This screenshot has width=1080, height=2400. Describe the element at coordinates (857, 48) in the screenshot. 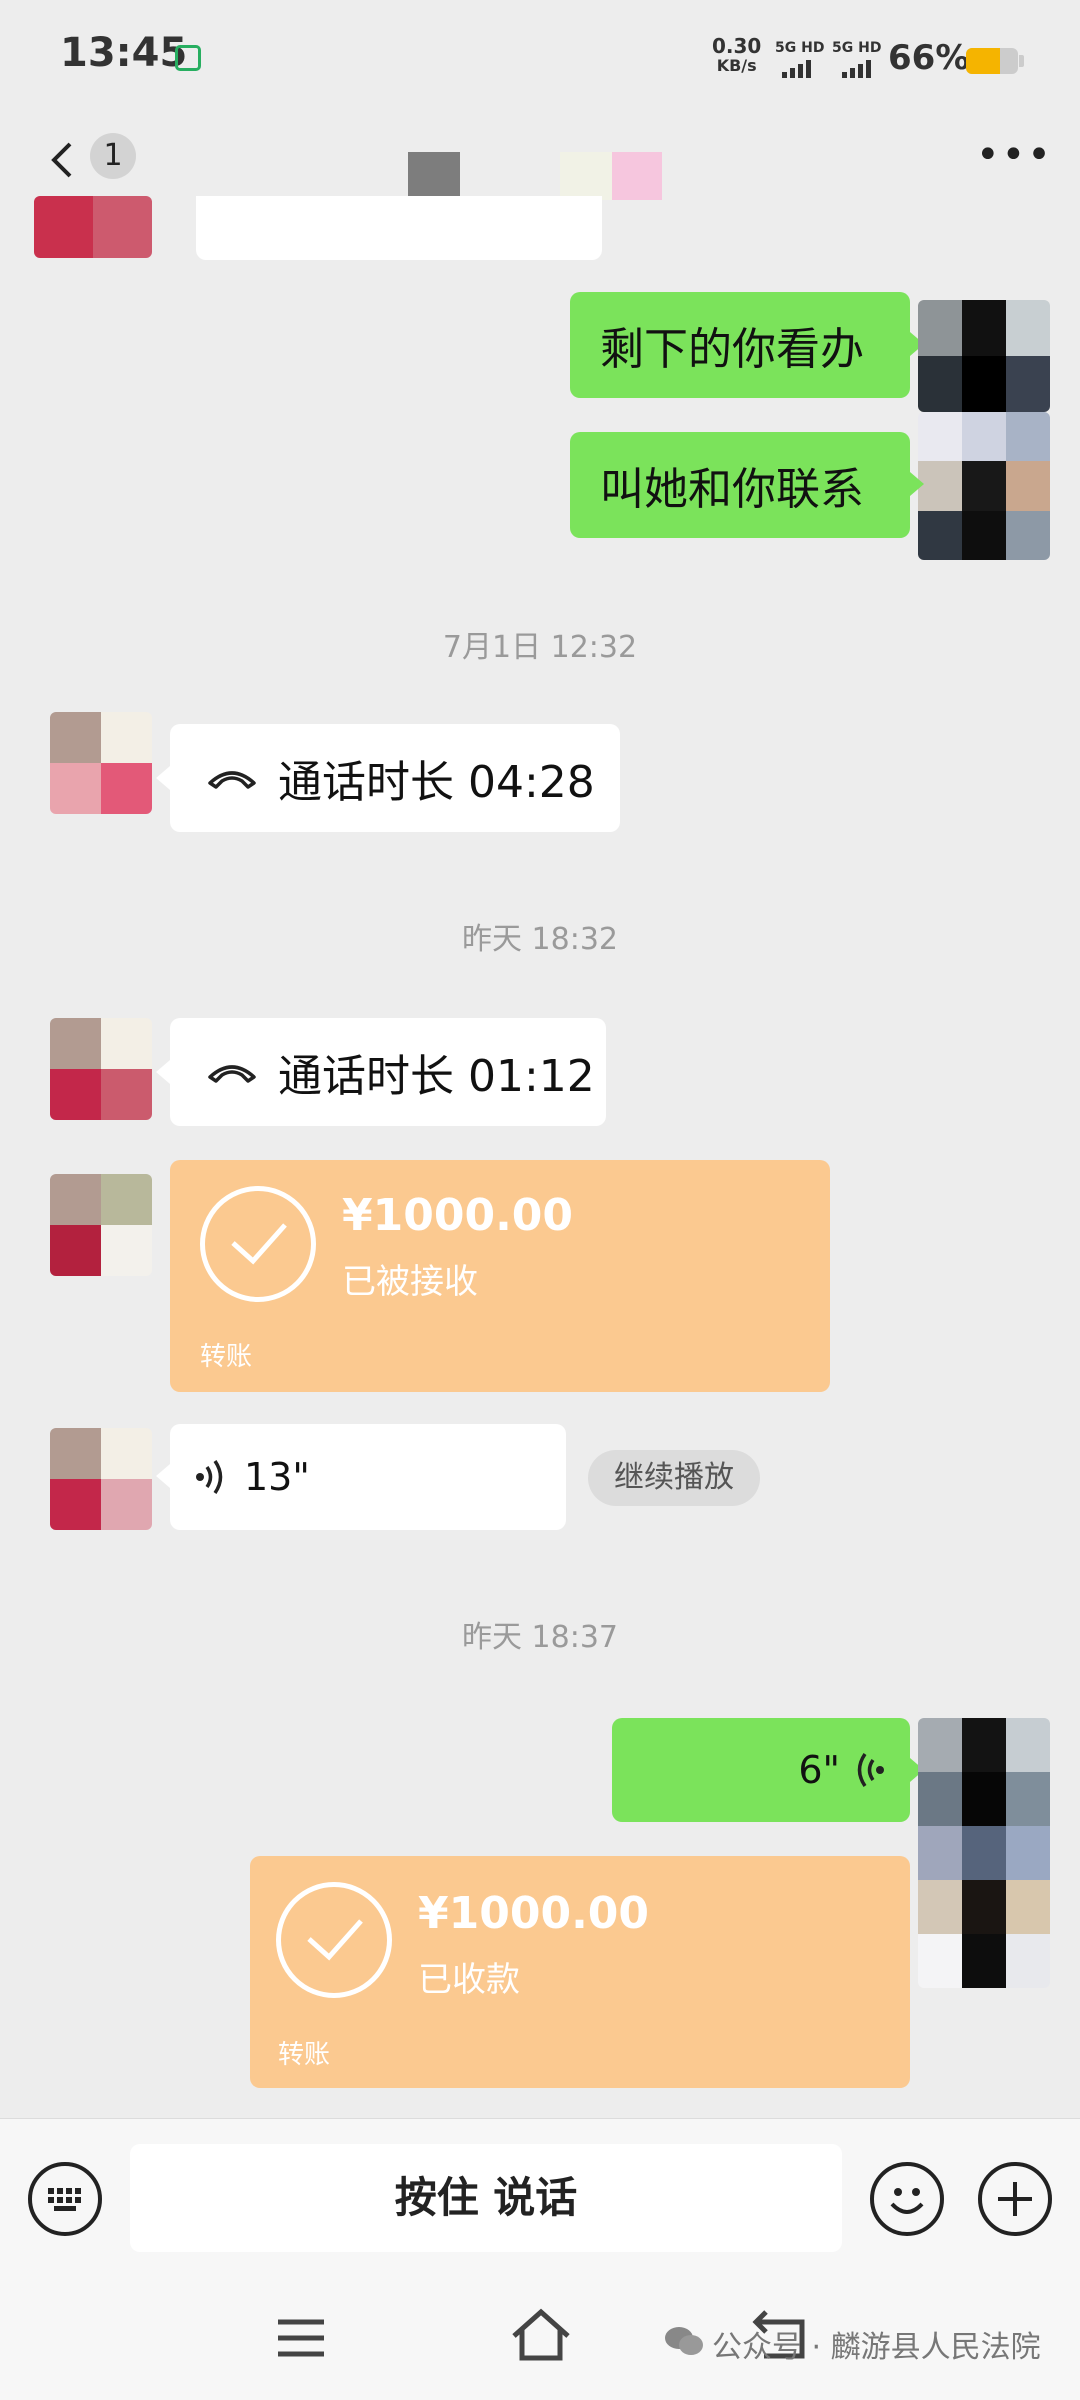

I see `signal-label-2: 5G HD` at that location.